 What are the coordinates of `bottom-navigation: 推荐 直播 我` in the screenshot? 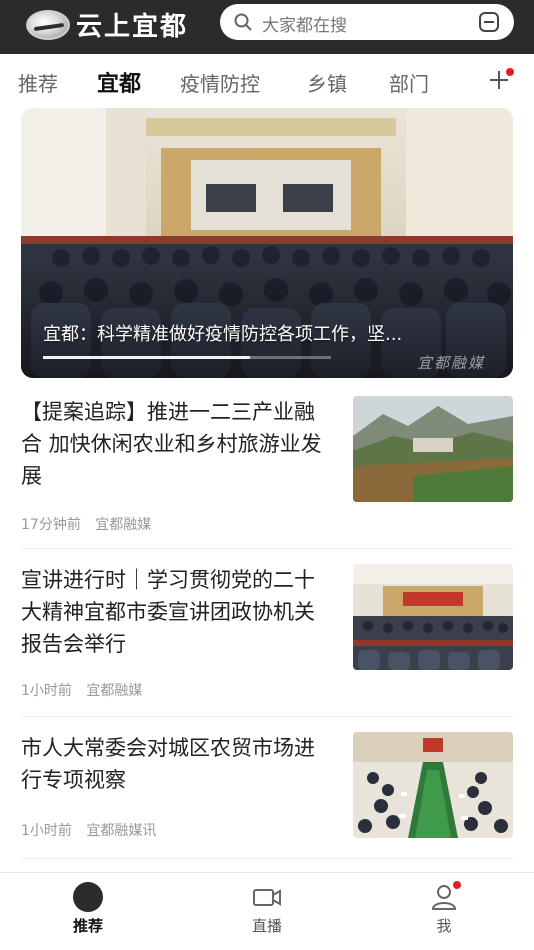 It's located at (267, 911).